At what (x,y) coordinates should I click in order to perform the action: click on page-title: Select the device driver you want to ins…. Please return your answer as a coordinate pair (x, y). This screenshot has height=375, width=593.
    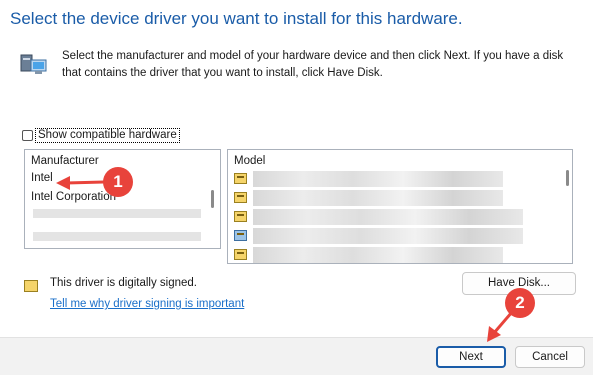
    Looking at the image, I should click on (236, 18).